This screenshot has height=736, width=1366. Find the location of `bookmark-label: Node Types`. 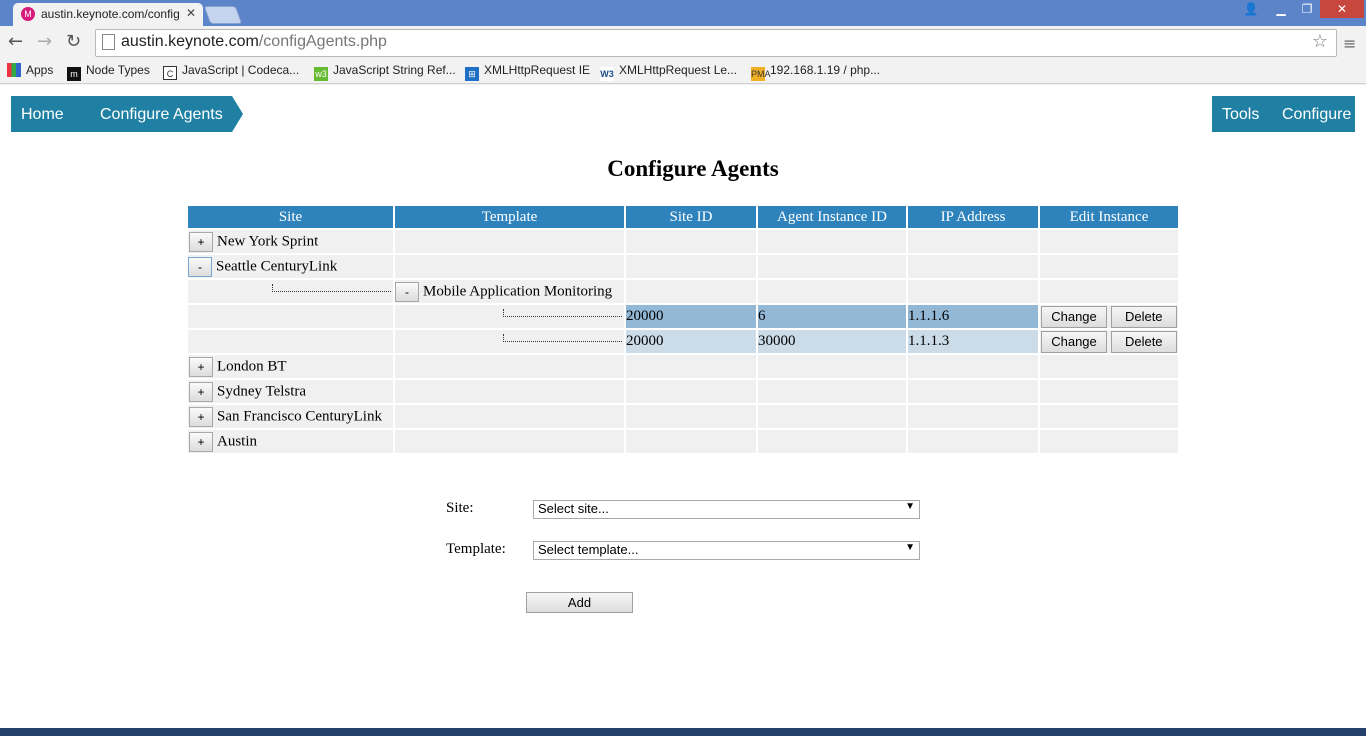

bookmark-label: Node Types is located at coordinates (118, 70).